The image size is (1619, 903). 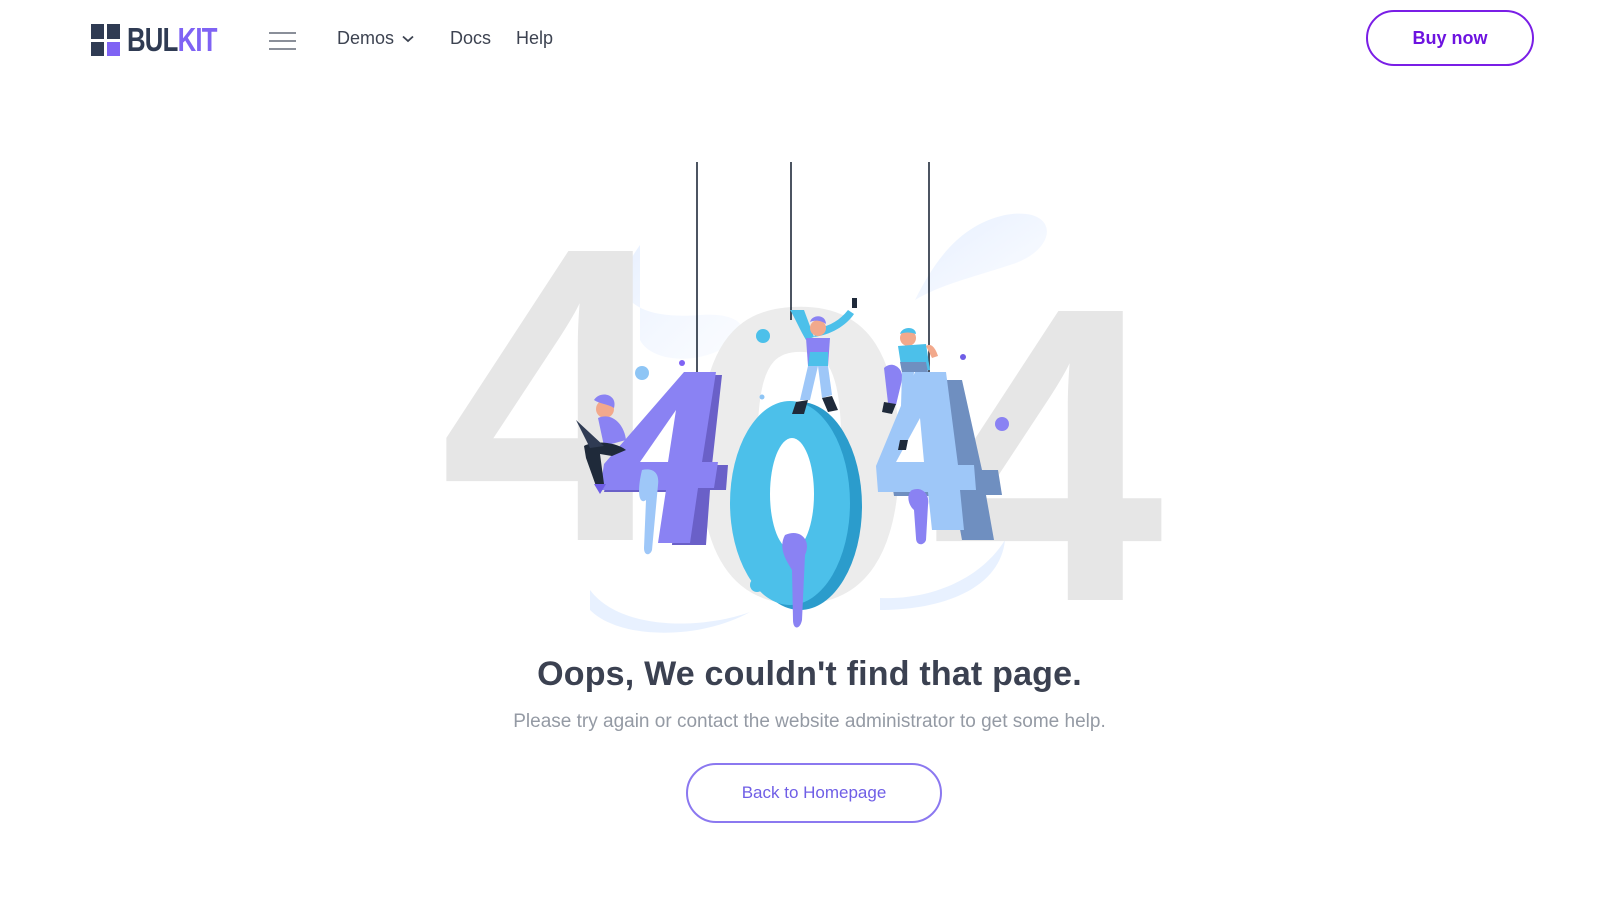 I want to click on nav-demos-label: Demos, so click(x=366, y=38).